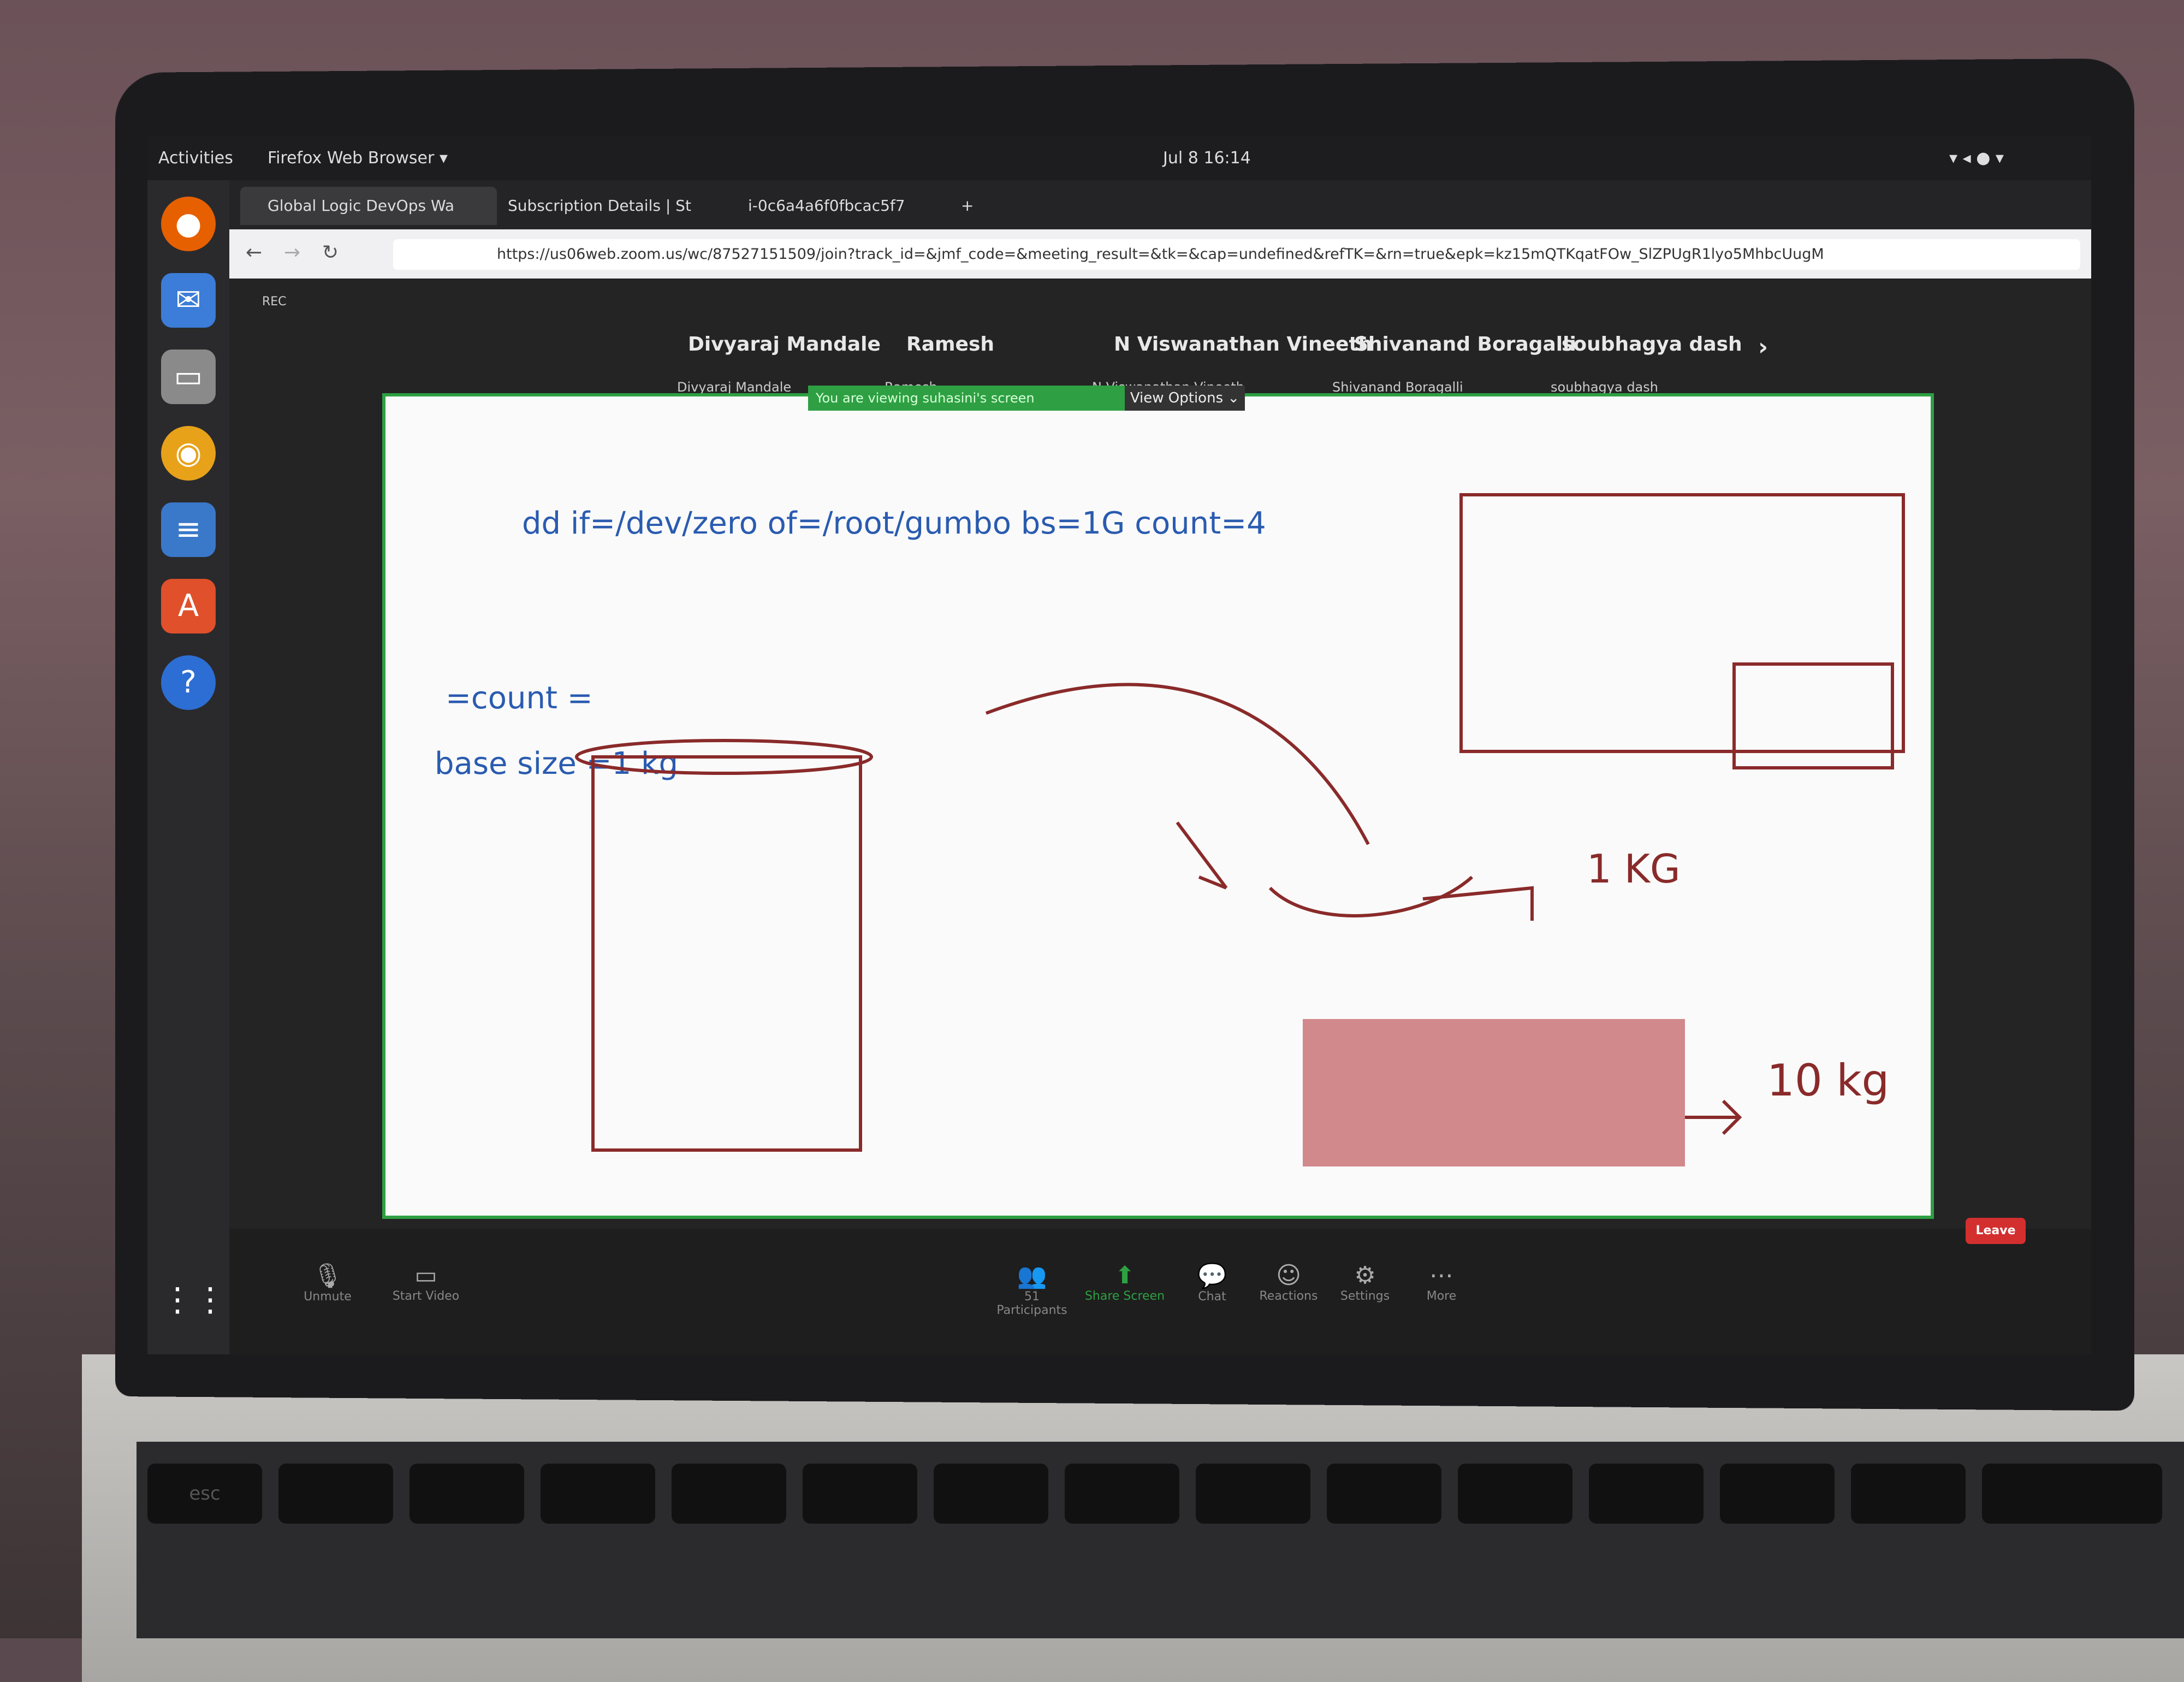  Describe the element at coordinates (358, 158) in the screenshot. I see `app-menu: Firefox Web Browser ▾` at that location.